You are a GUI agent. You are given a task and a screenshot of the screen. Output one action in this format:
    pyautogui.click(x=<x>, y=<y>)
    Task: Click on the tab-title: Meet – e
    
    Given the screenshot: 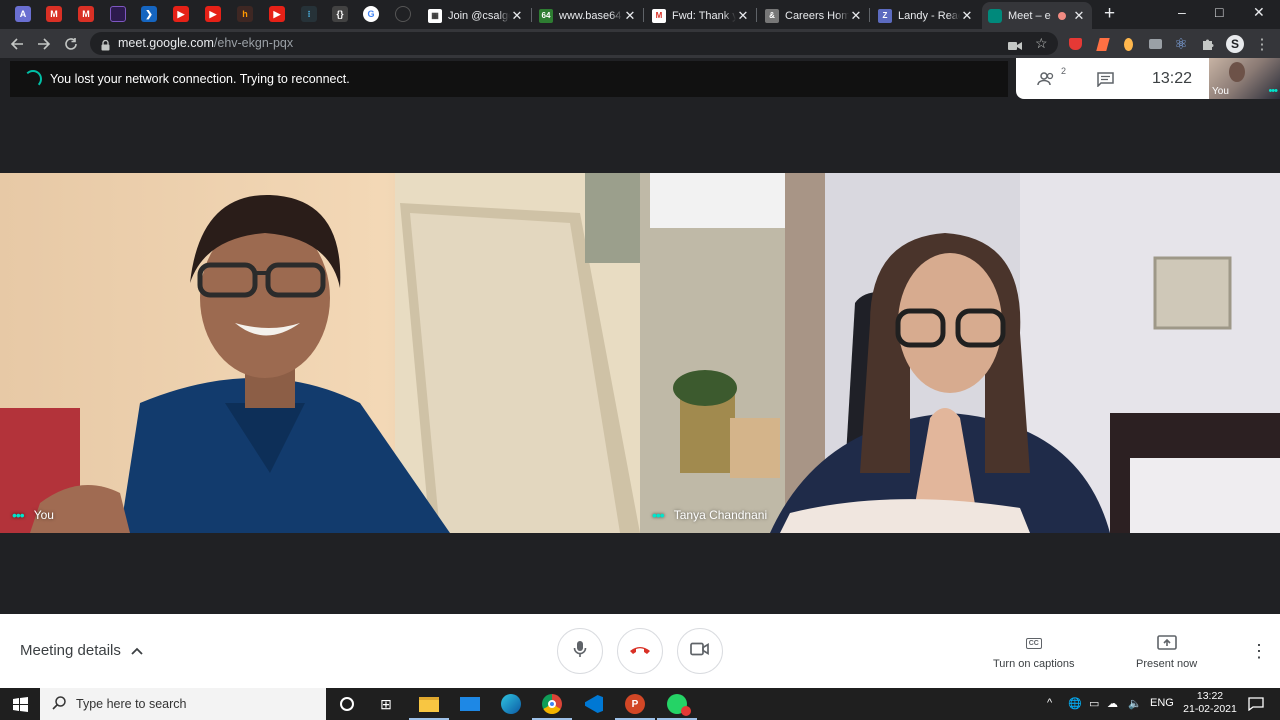 What is the action you would take?
    pyautogui.click(x=1029, y=15)
    